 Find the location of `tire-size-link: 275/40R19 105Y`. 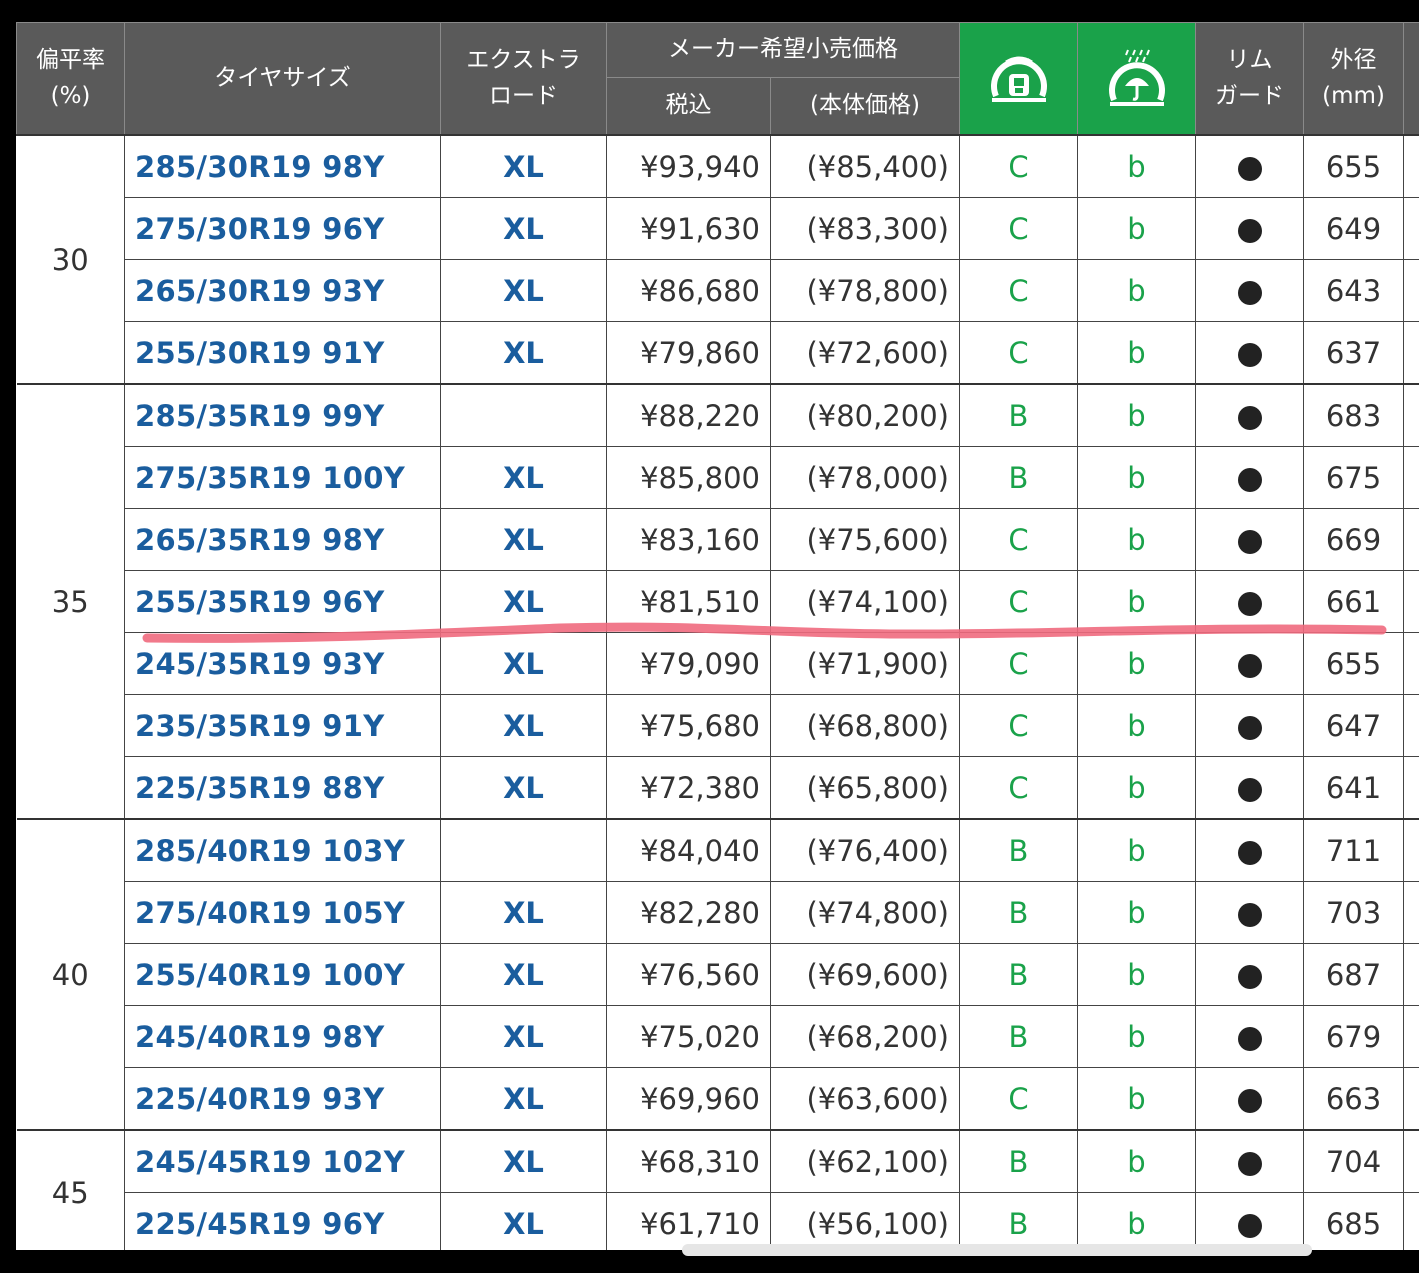

tire-size-link: 275/40R19 105Y is located at coordinates (282, 912).